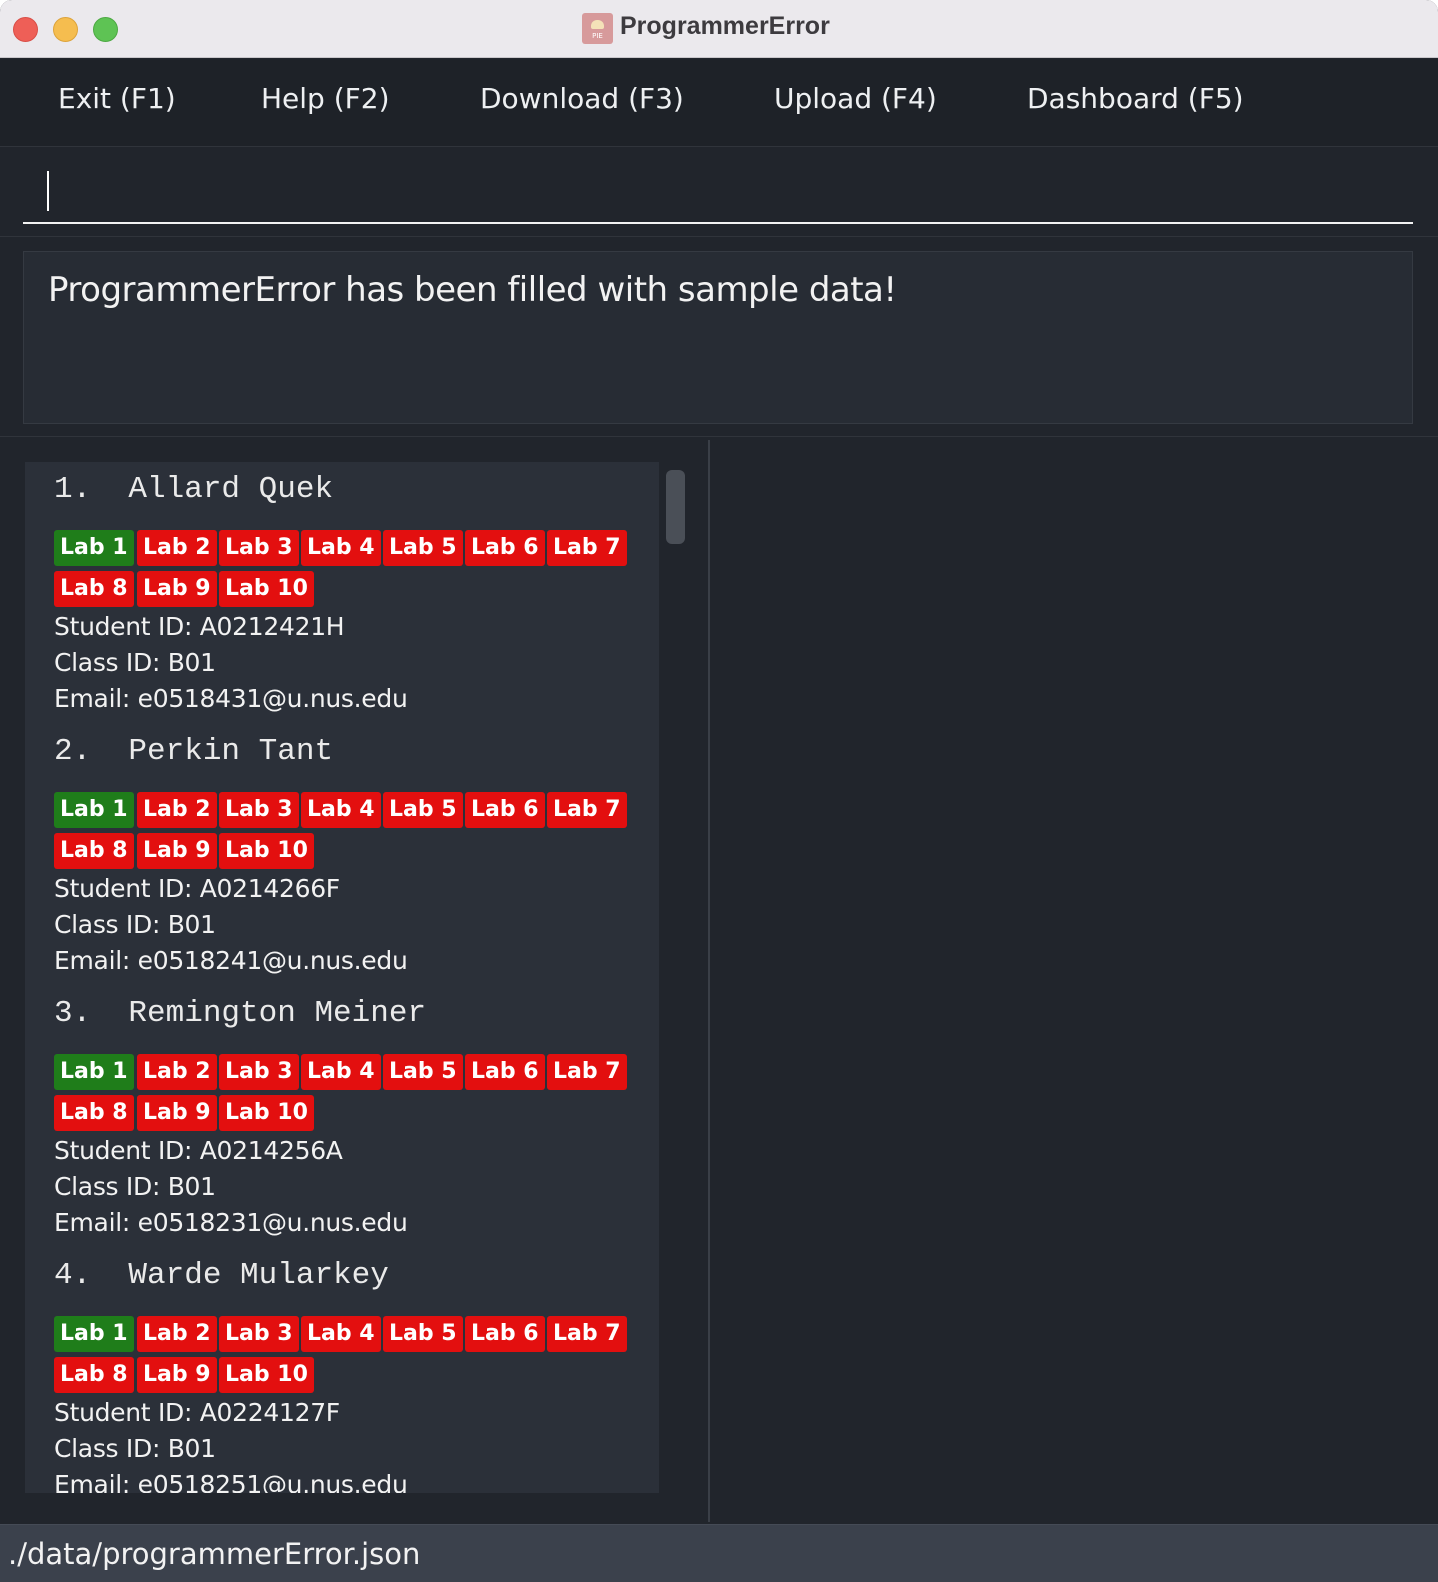 This screenshot has width=1438, height=1582. Describe the element at coordinates (231, 1481) in the screenshot. I see `student-email: Email: e0518251@u.nus.edu` at that location.